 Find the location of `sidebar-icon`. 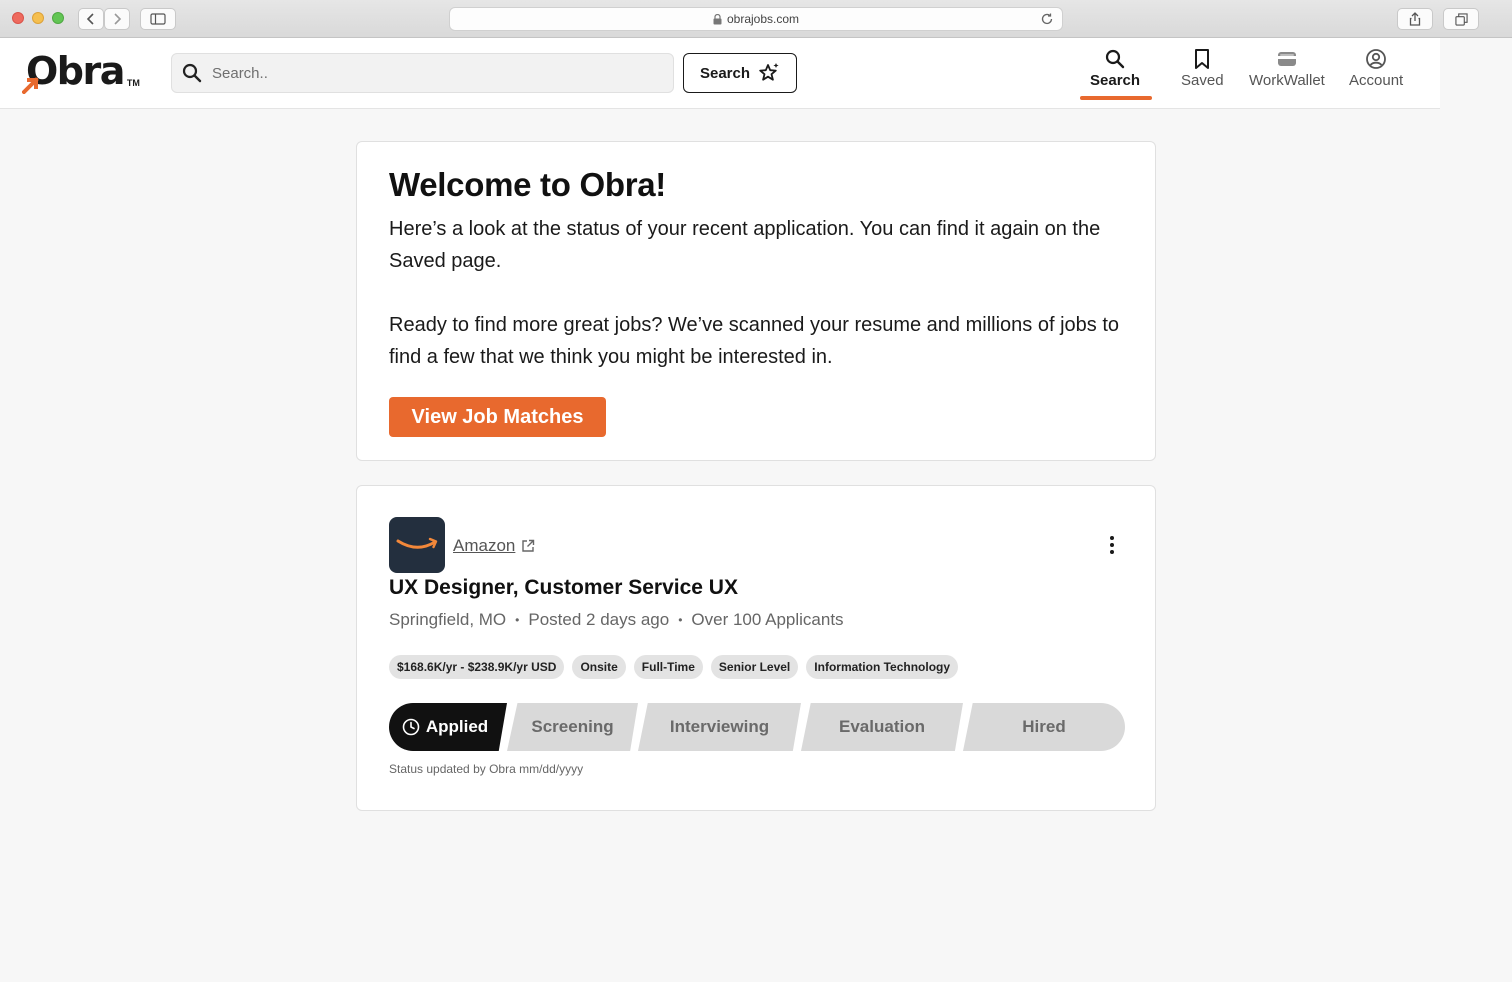

sidebar-icon is located at coordinates (158, 19).